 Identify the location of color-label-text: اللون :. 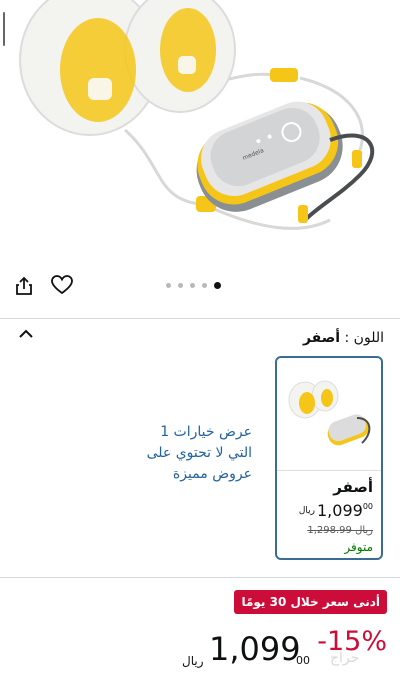
(364, 338).